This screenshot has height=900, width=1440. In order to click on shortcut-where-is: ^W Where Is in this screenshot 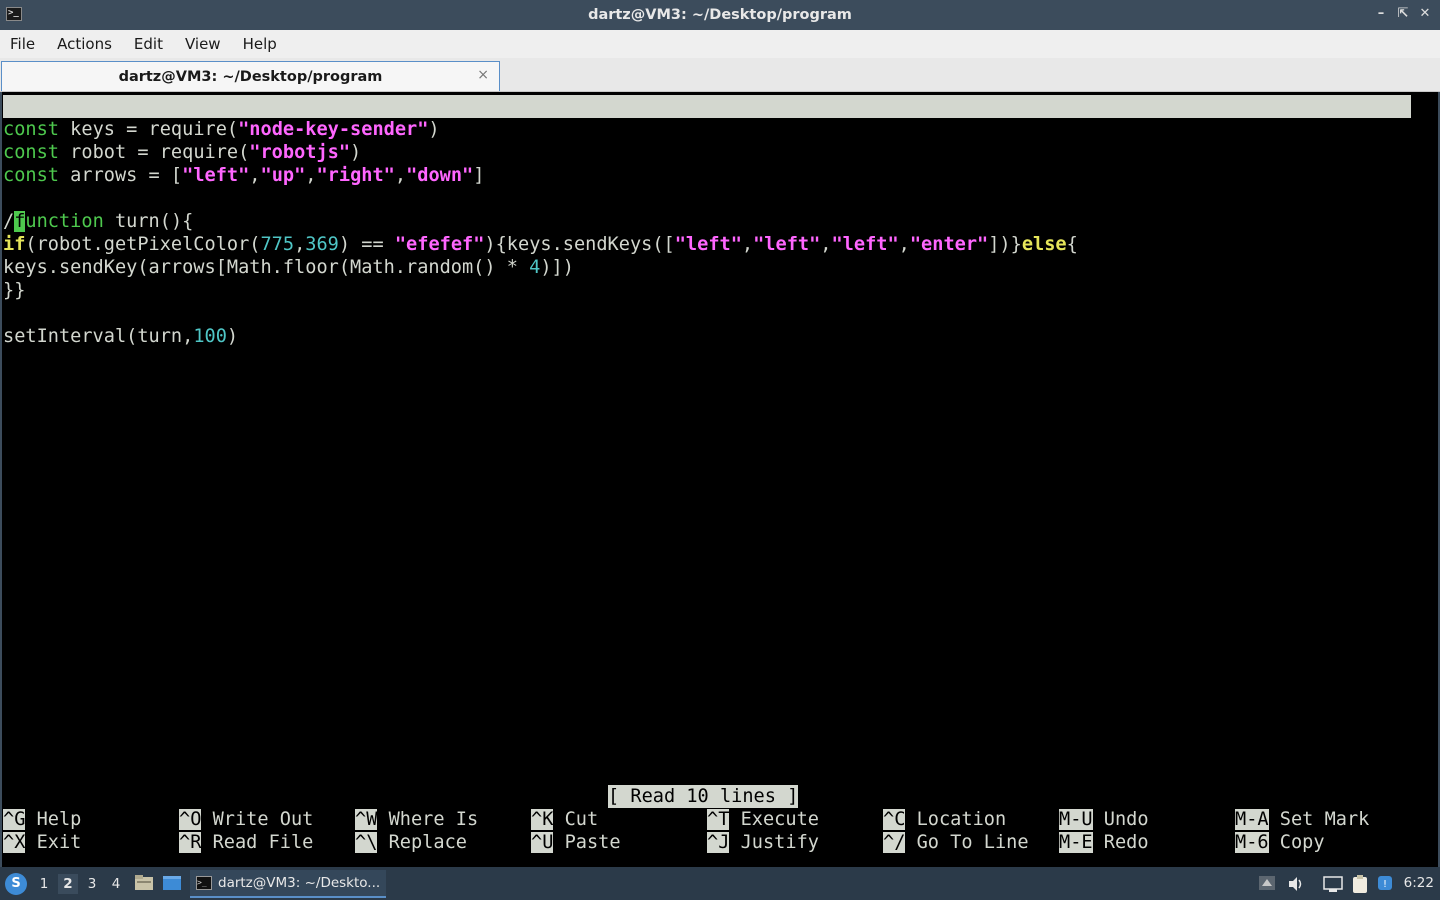, I will do `click(417, 819)`.